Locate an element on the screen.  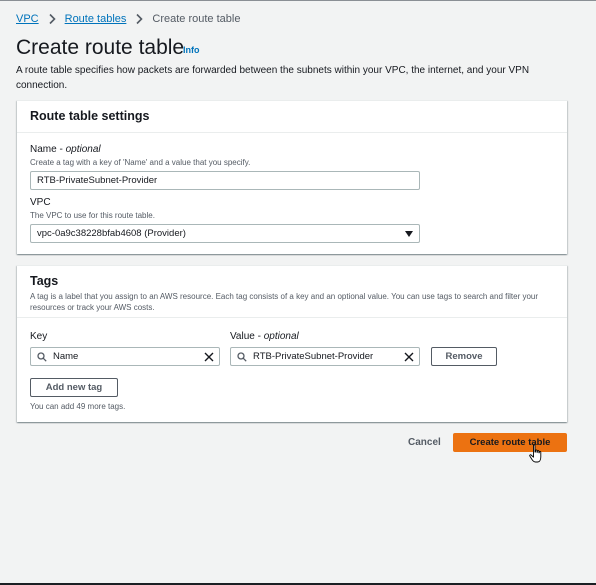
breadcrumb-route-tables: Route tables is located at coordinates (96, 19).